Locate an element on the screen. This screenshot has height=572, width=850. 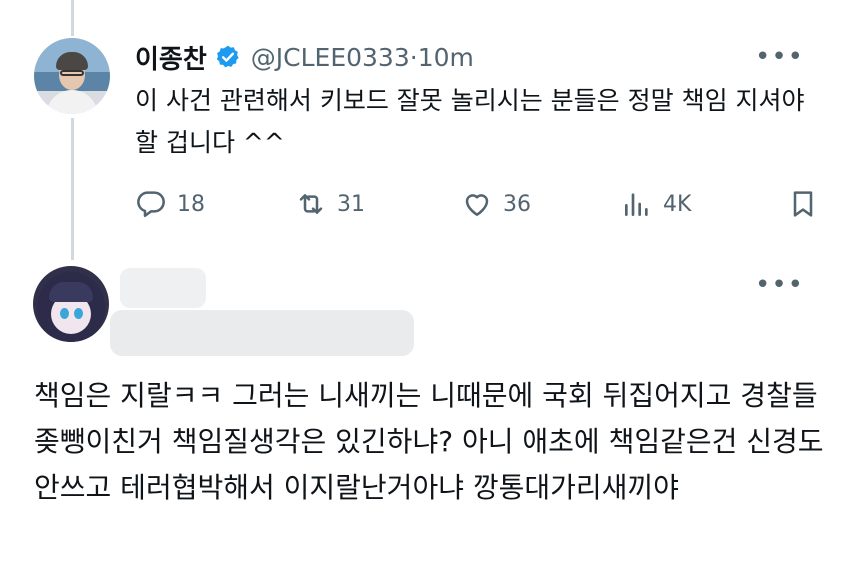
verified-badge-icon is located at coordinates (227, 56).